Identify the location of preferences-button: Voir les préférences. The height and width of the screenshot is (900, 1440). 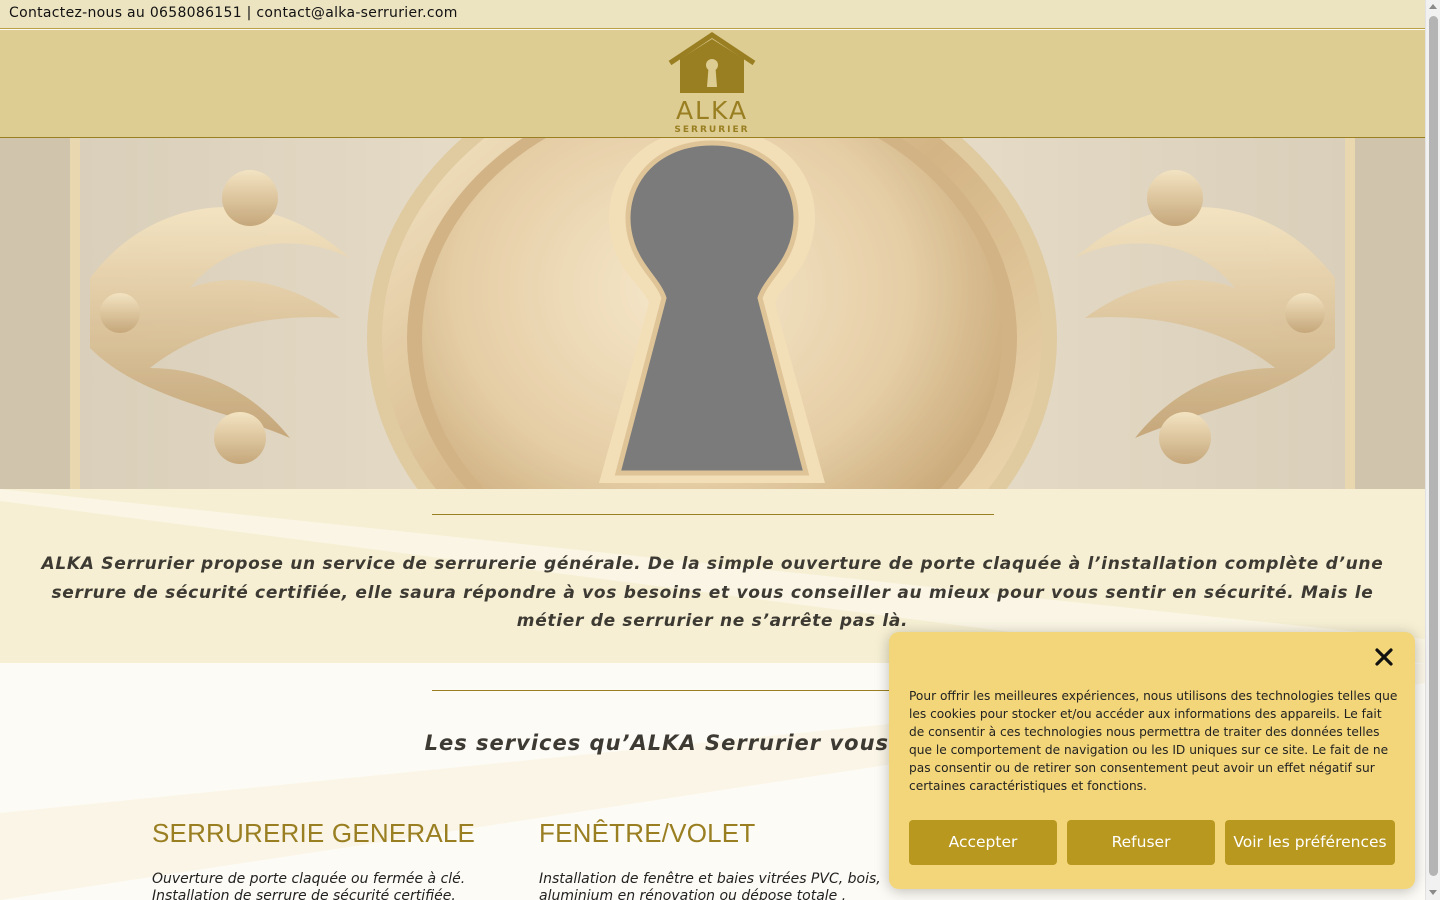
(1310, 842).